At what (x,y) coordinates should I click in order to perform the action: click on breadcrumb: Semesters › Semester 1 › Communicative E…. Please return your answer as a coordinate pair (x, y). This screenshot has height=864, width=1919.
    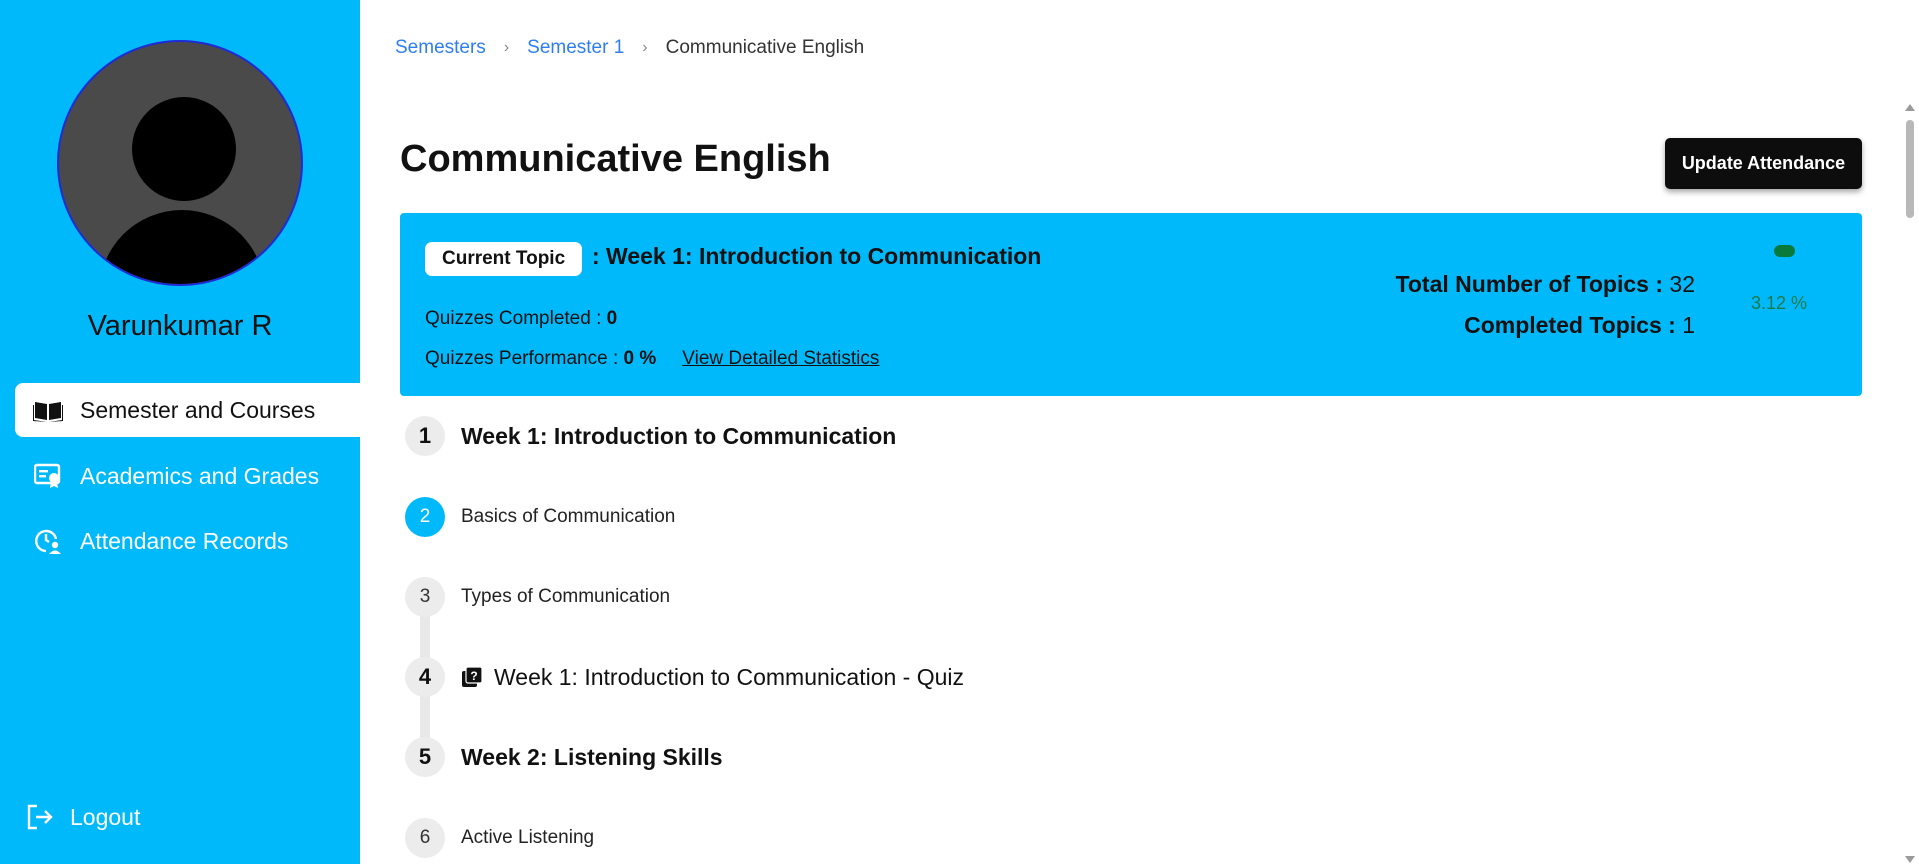
    Looking at the image, I should click on (629, 48).